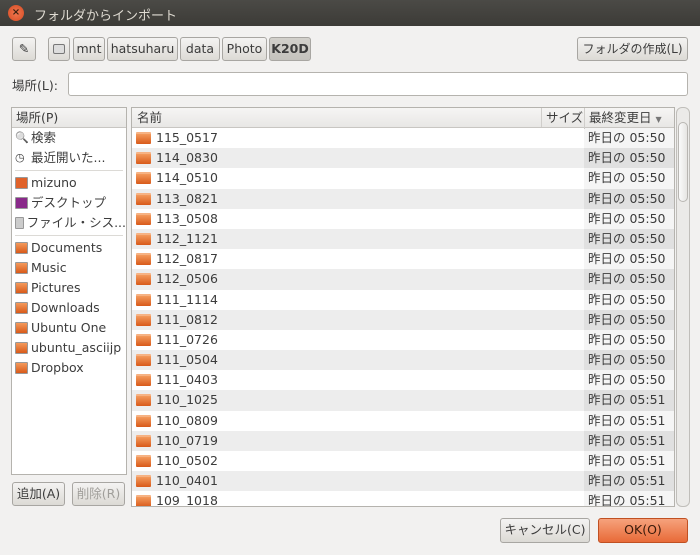  What do you see at coordinates (69, 248) in the screenshot?
I see `sidebar-item: Documents` at bounding box center [69, 248].